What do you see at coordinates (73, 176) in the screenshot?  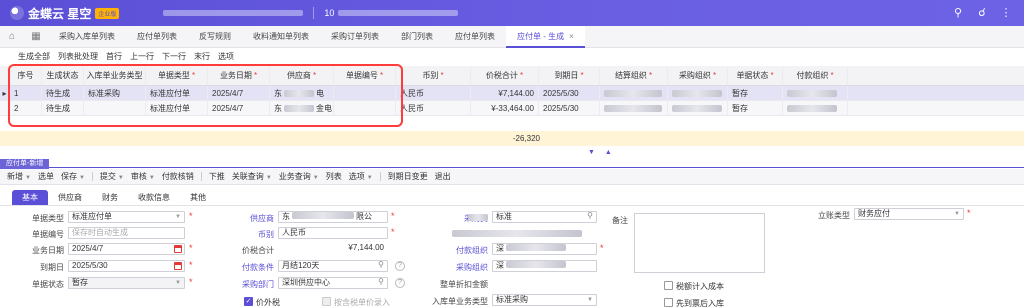 I see `toolbar-button: 保存 ▼` at bounding box center [73, 176].